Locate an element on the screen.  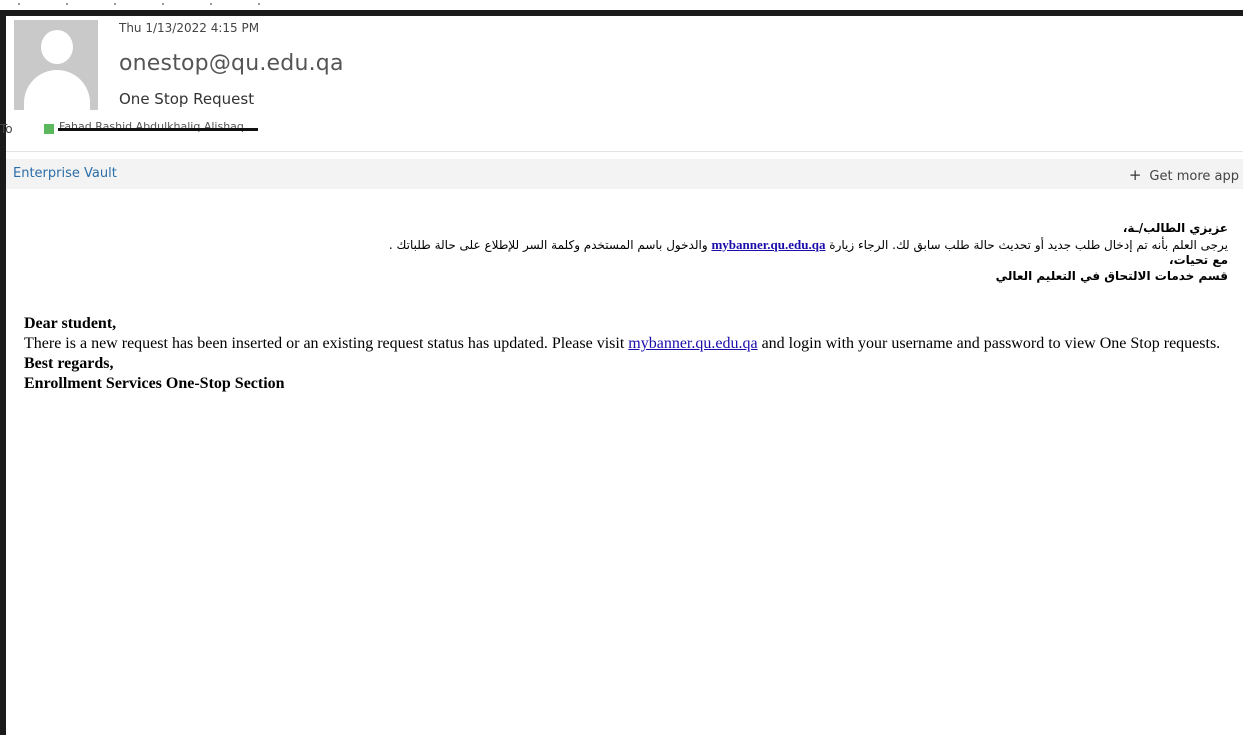
sender-avatar is located at coordinates (56, 65).